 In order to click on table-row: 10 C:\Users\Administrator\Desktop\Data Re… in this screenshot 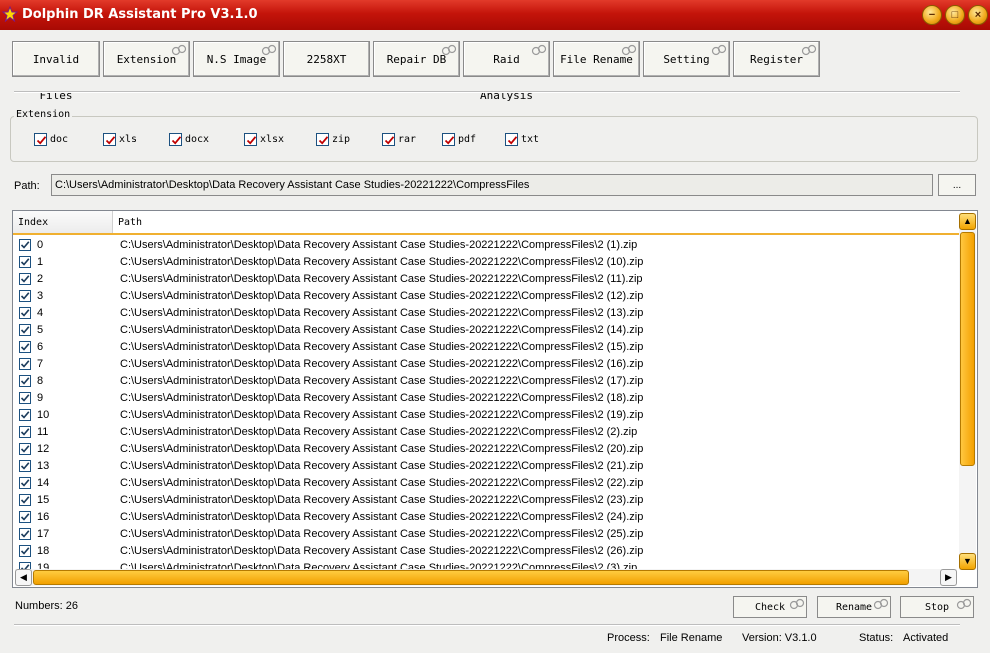, I will do `click(486, 415)`.